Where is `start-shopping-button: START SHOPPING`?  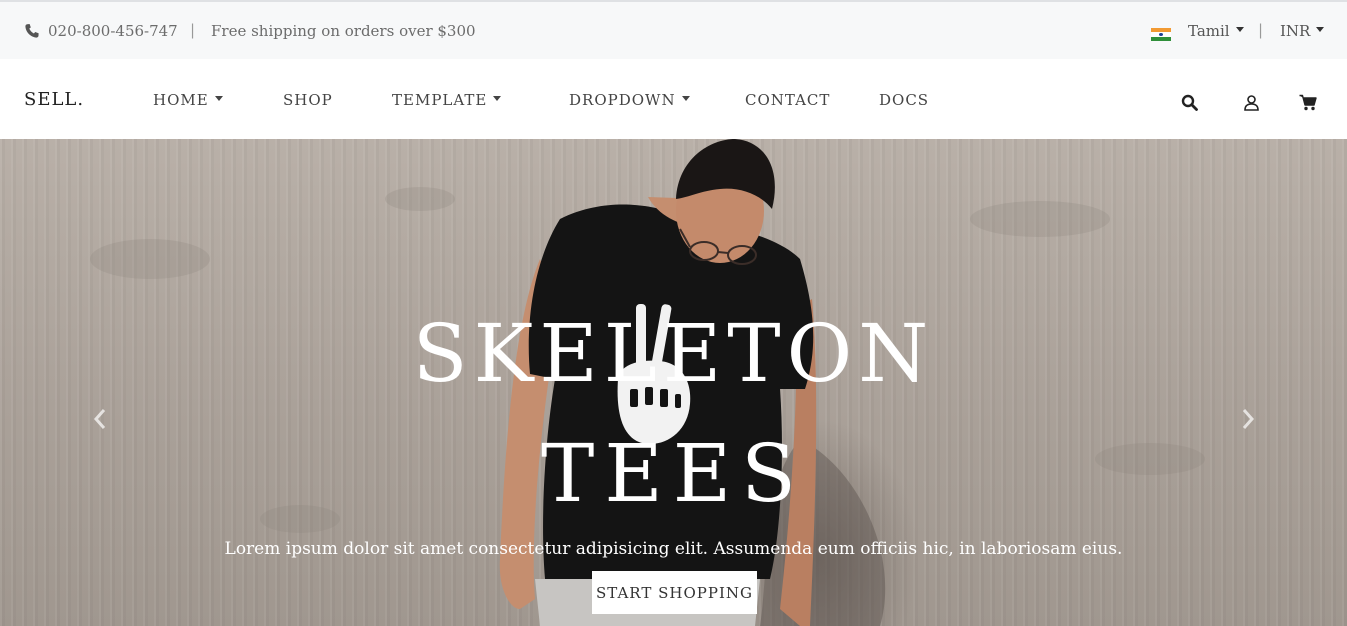 start-shopping-button: START SHOPPING is located at coordinates (674, 592).